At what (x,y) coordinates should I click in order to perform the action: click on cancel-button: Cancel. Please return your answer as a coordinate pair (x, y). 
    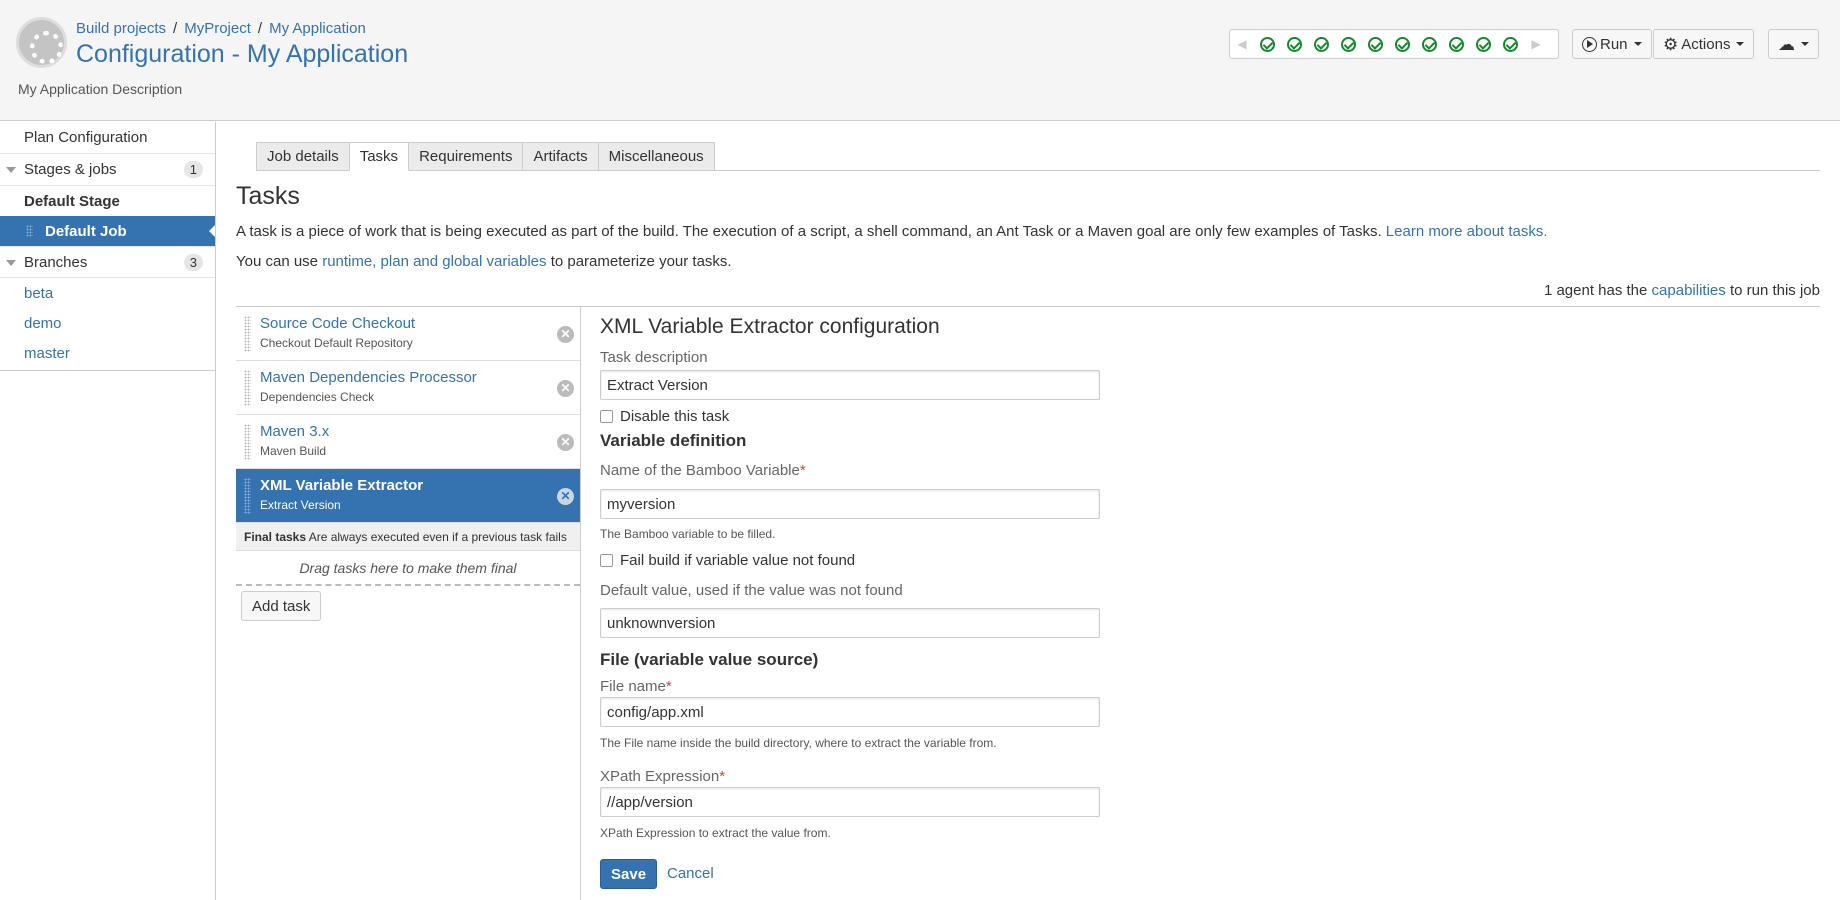
    Looking at the image, I should click on (690, 873).